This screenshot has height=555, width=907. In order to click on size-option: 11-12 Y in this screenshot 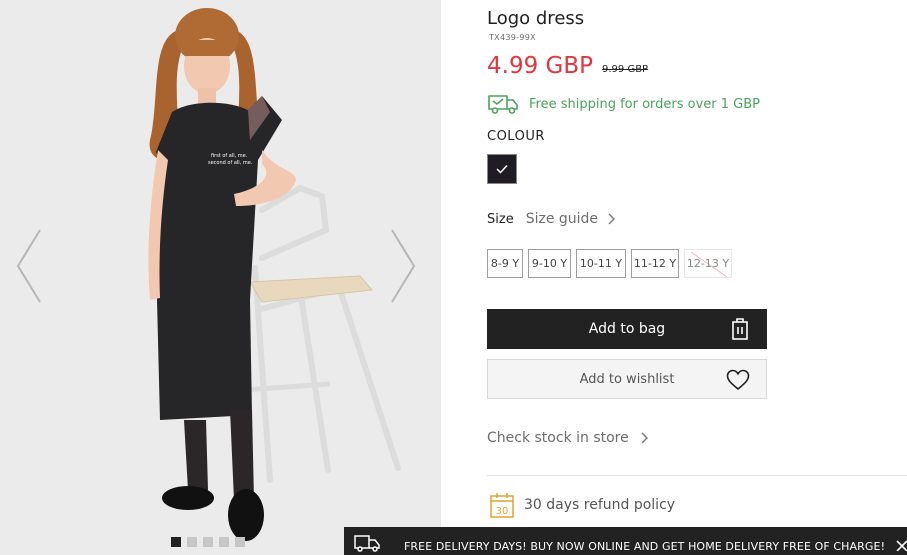, I will do `click(655, 263)`.